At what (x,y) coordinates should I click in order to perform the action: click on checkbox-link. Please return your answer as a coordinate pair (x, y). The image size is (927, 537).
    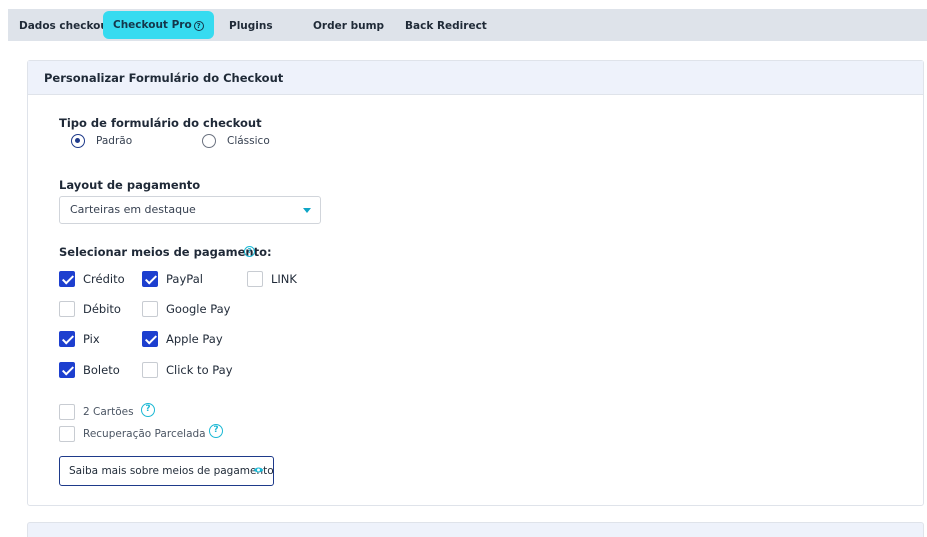
    Looking at the image, I should click on (255, 279).